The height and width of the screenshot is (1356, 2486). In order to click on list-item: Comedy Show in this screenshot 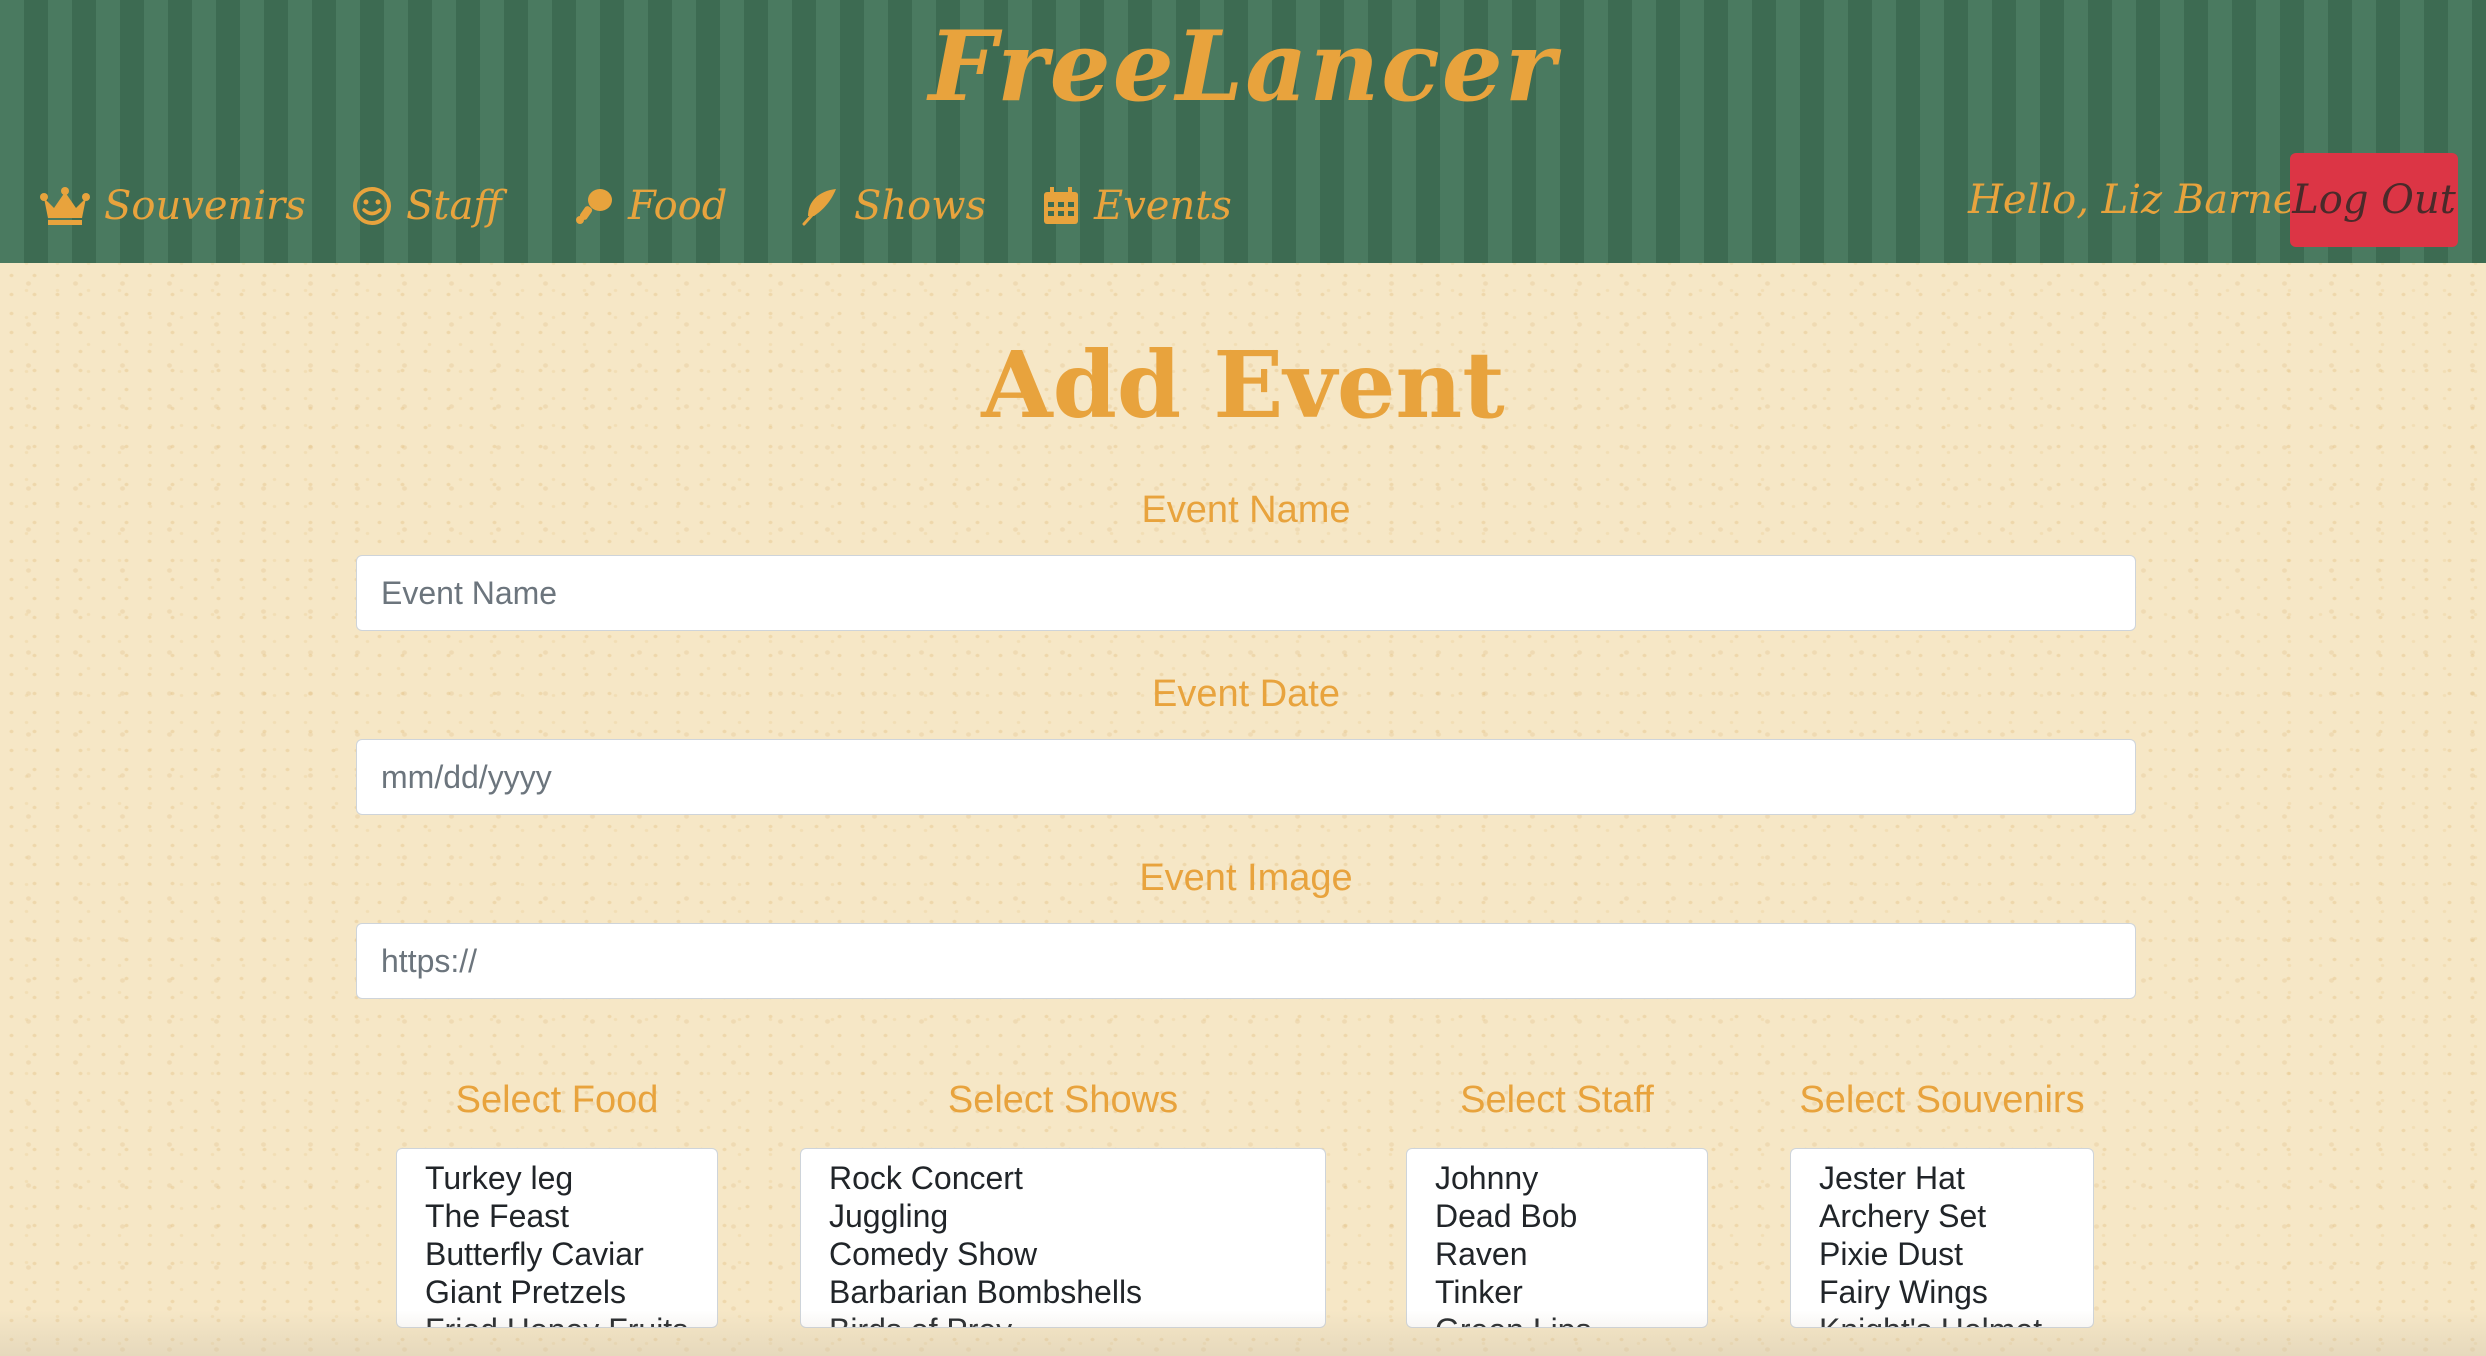, I will do `click(1077, 1254)`.